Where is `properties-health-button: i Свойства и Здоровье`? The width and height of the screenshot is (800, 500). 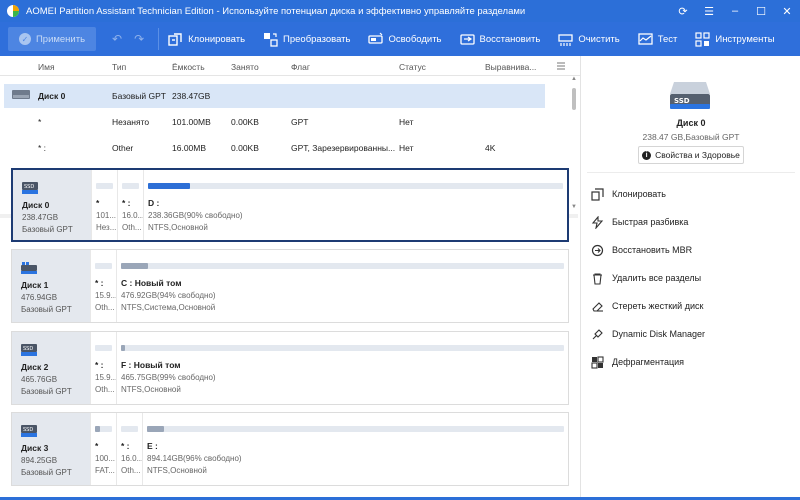
properties-health-button: i Свойства и Здоровье is located at coordinates (691, 155).